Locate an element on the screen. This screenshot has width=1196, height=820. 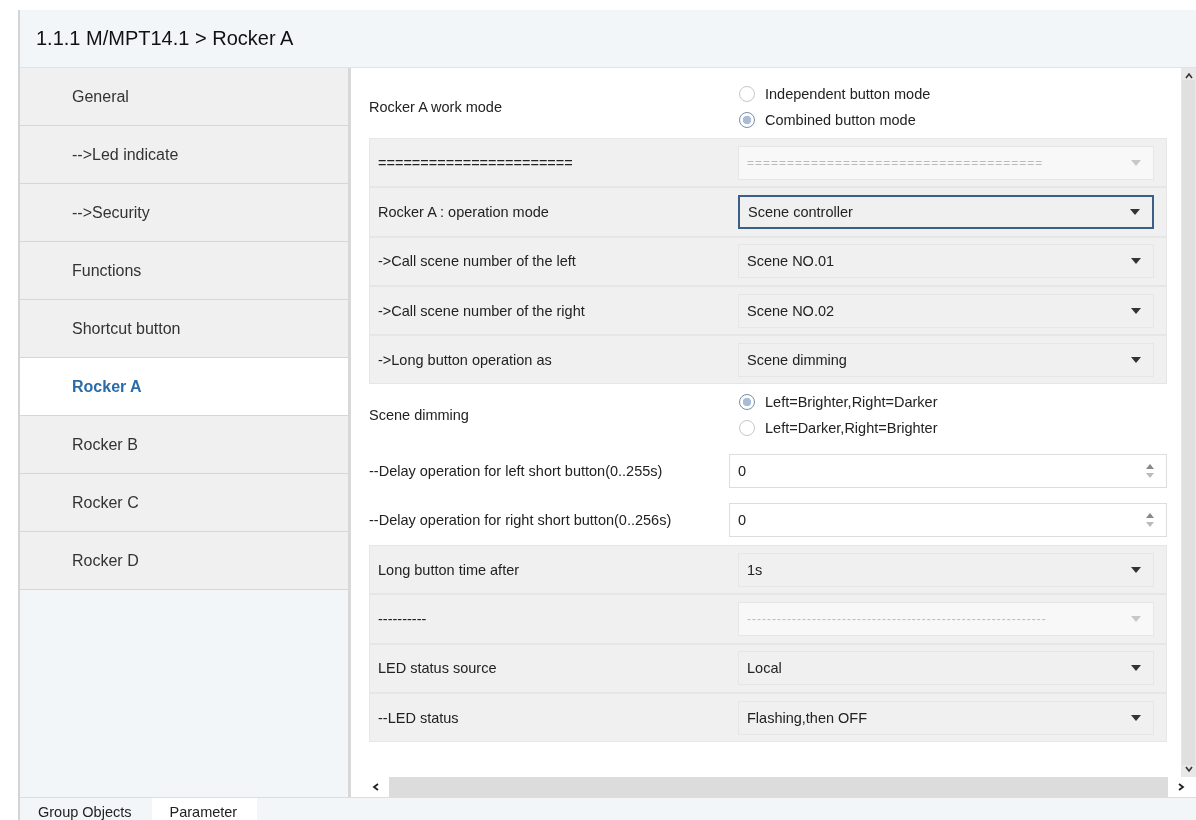
parameter-label: --Delay operation for left short button(0..255s) is located at coordinates (516, 471).